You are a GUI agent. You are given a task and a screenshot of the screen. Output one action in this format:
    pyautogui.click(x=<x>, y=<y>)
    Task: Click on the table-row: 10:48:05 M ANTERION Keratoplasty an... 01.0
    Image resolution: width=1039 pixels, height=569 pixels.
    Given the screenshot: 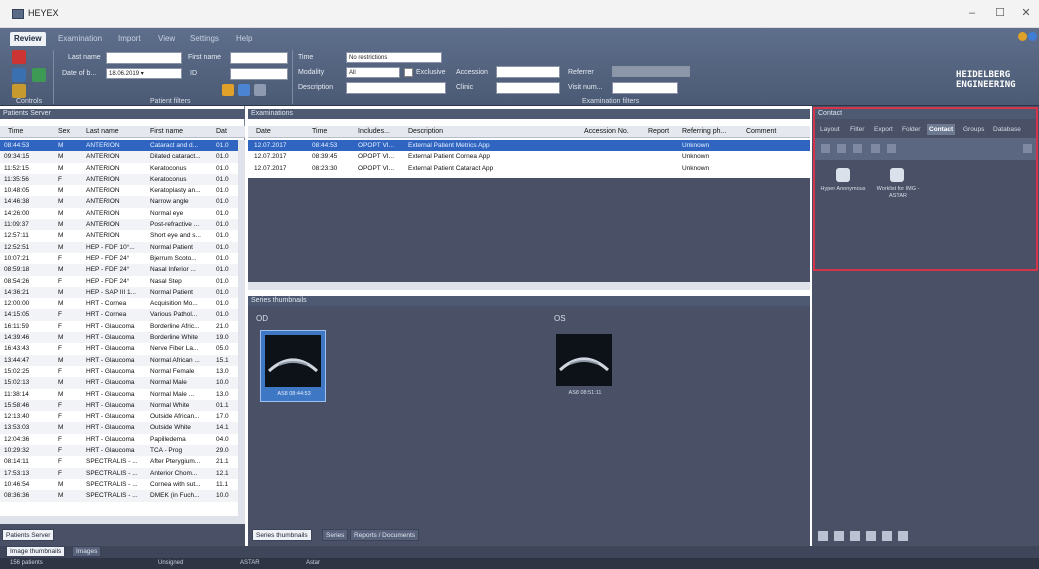 What is the action you would take?
    pyautogui.click(x=119, y=190)
    